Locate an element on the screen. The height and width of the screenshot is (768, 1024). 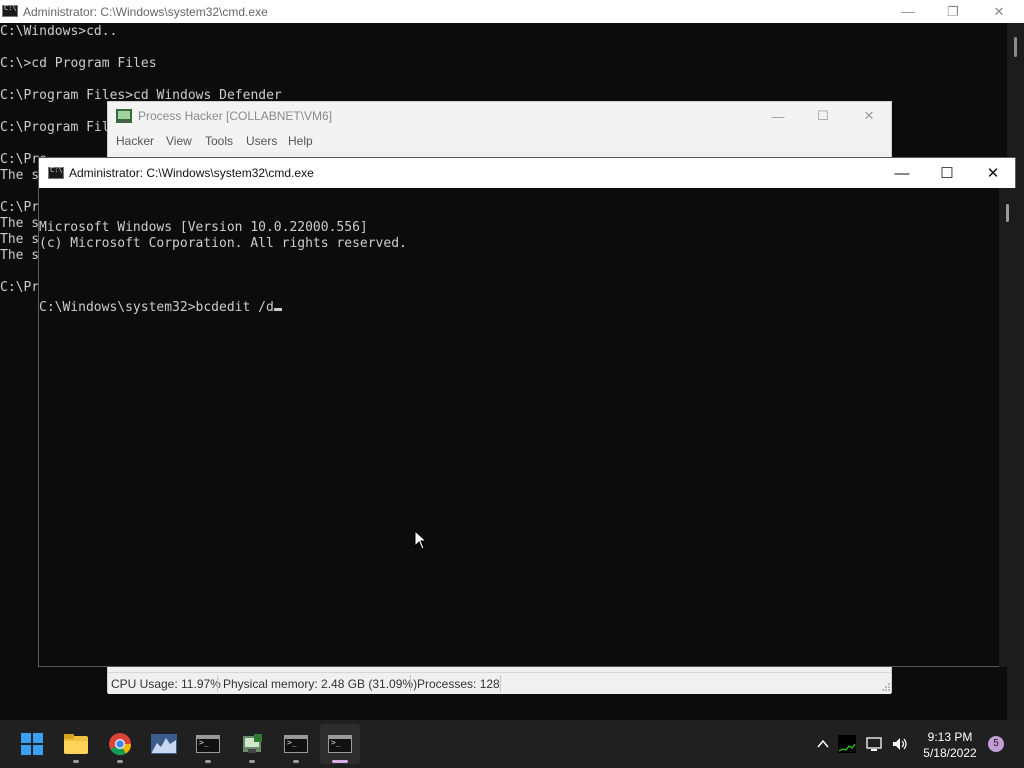
resize-grip-icon is located at coordinates (886, 687).